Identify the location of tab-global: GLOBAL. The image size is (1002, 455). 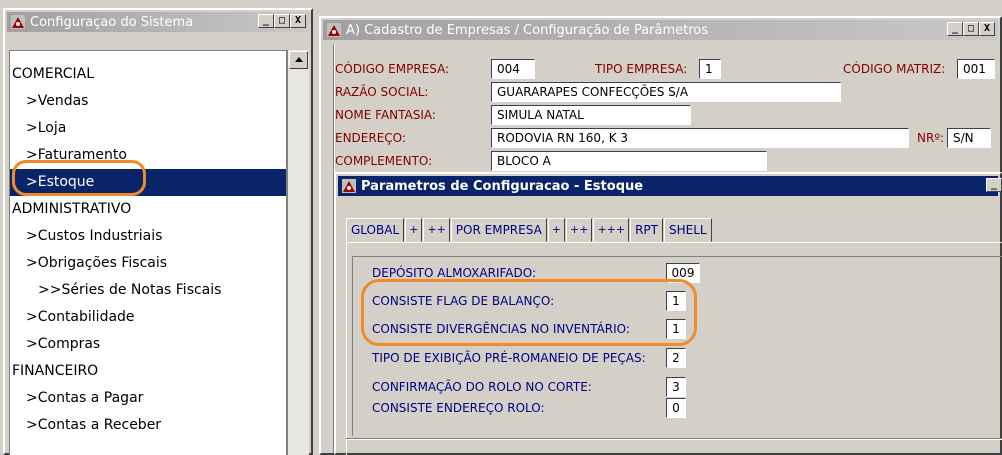
(375, 230).